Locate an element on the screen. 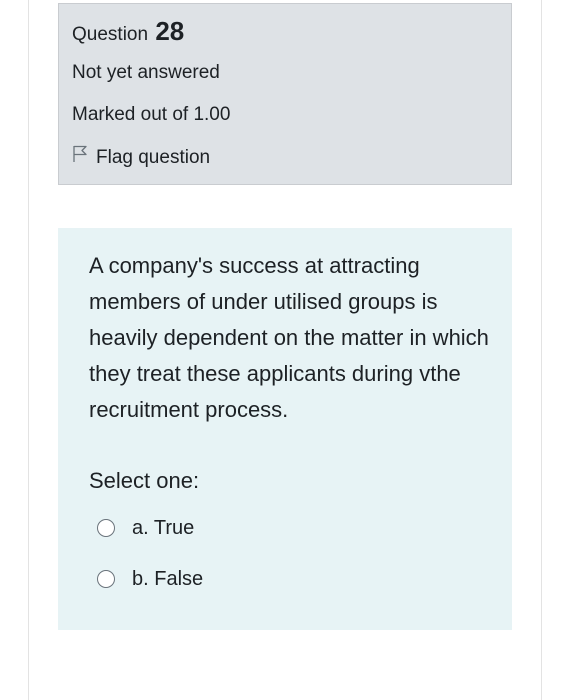 This screenshot has height=700, width=571. option-true-radio is located at coordinates (106, 528).